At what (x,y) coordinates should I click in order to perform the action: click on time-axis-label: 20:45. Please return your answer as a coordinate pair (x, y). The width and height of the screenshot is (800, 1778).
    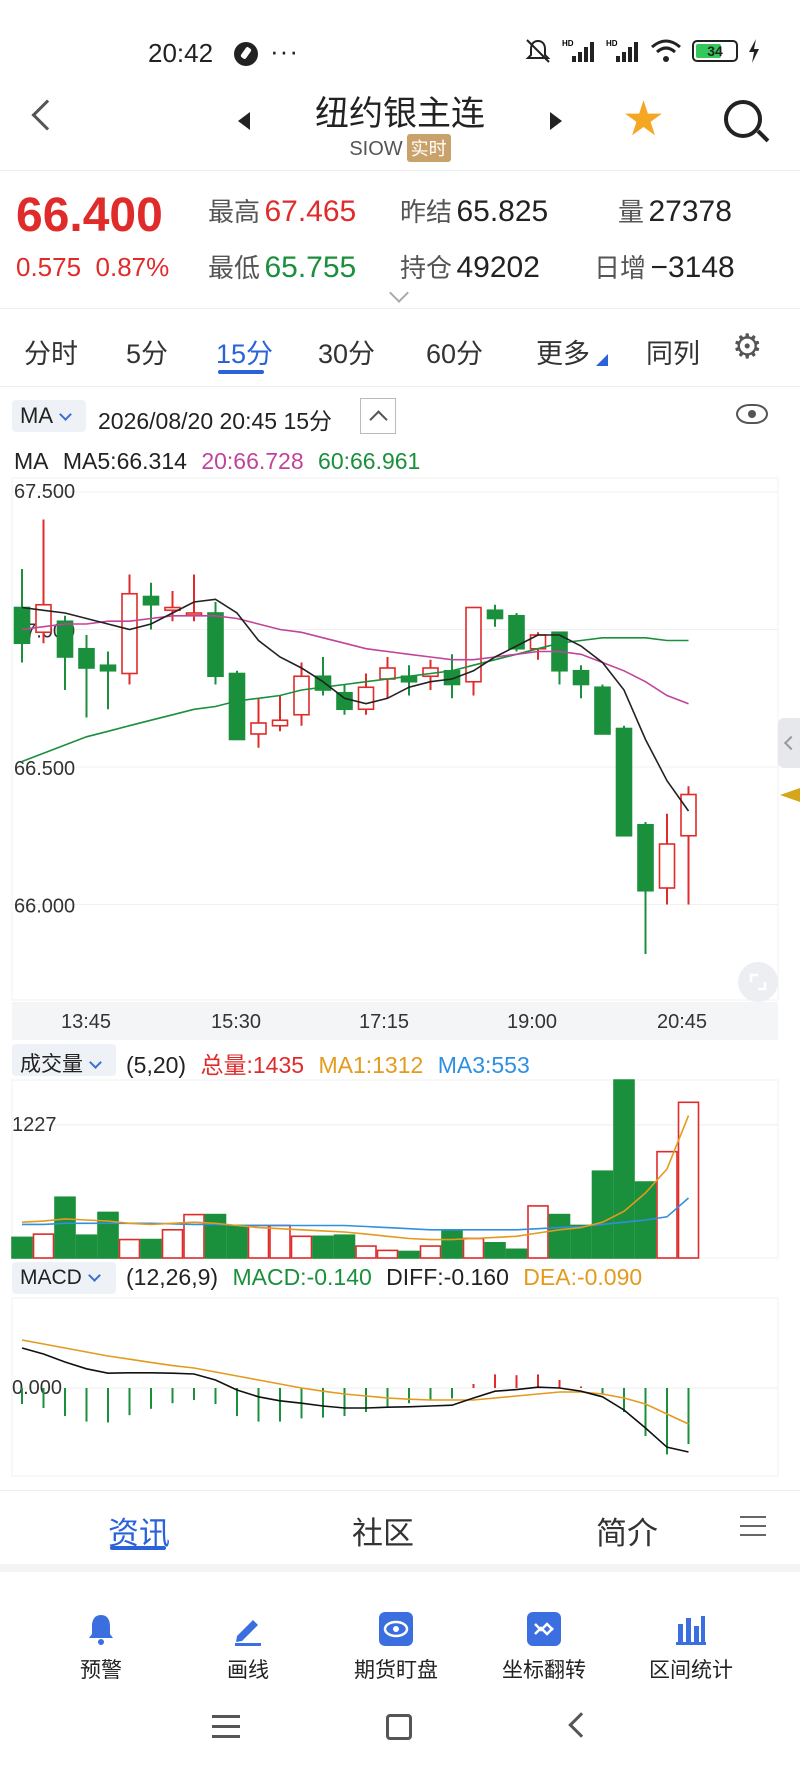
    Looking at the image, I should click on (682, 1022).